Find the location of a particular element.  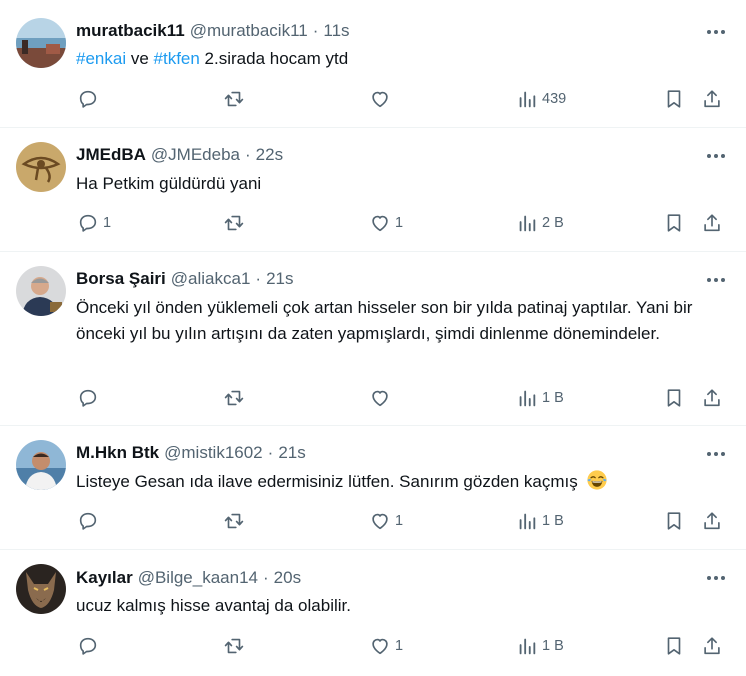

display-name: muratbacik11 is located at coordinates (130, 31).